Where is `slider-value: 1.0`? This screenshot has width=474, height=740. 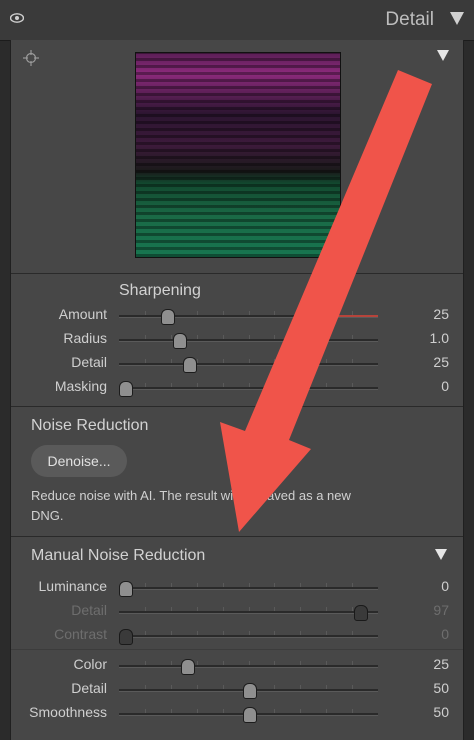 slider-value: 1.0 is located at coordinates (429, 338).